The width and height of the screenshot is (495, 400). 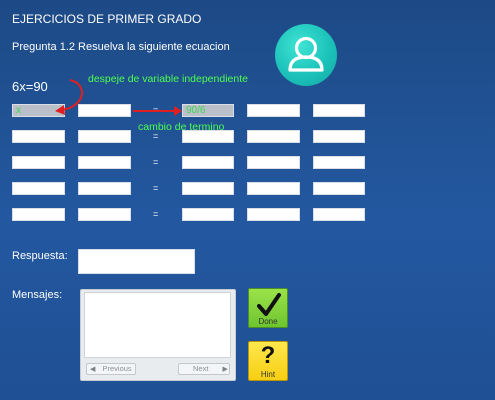 I want to click on grid-cell-r5-c5, so click(x=339, y=214).